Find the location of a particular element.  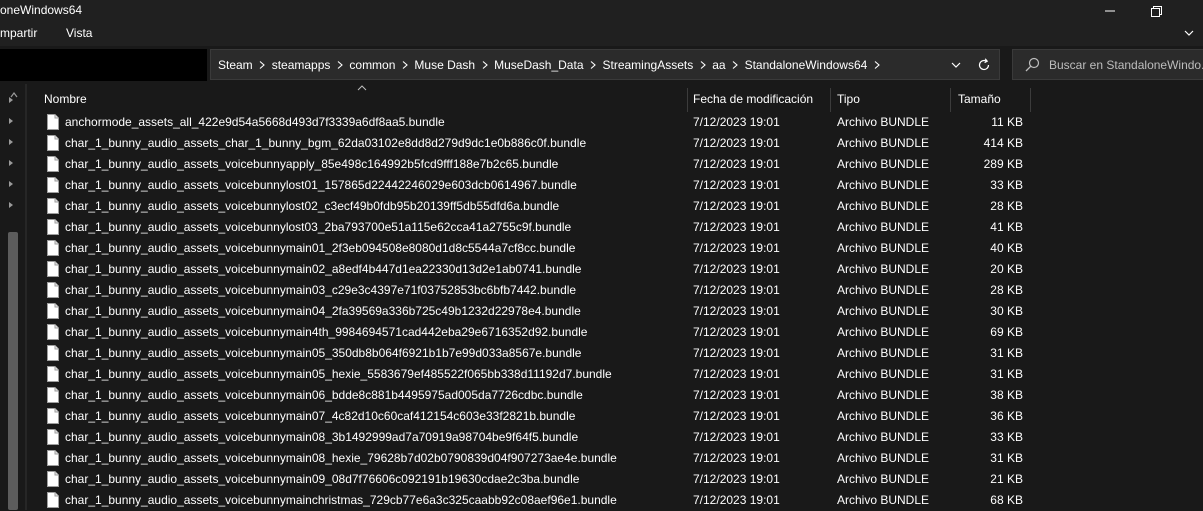

maximize-button is located at coordinates (1156, 11).